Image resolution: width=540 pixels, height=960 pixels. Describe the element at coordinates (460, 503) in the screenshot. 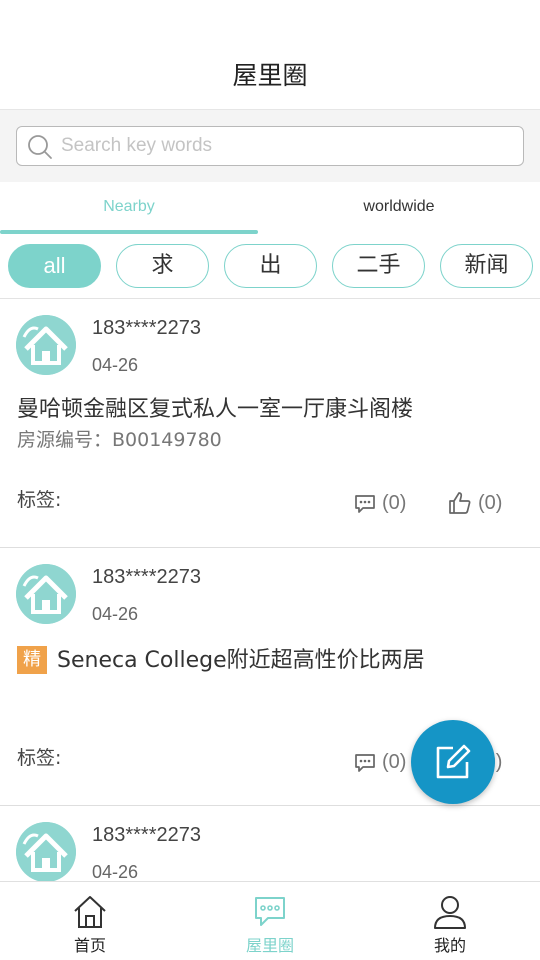

I see `thumbs-up-icon` at that location.